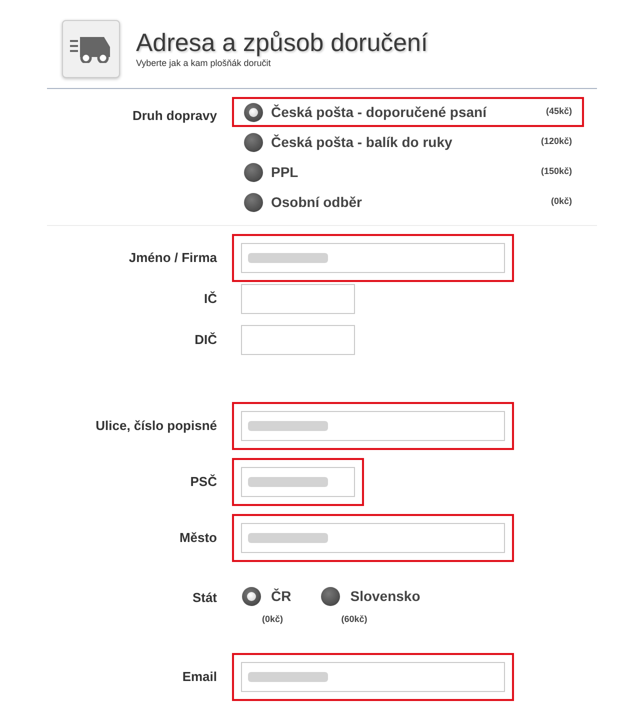  Describe the element at coordinates (204, 598) in the screenshot. I see `field-label: Stát` at that location.